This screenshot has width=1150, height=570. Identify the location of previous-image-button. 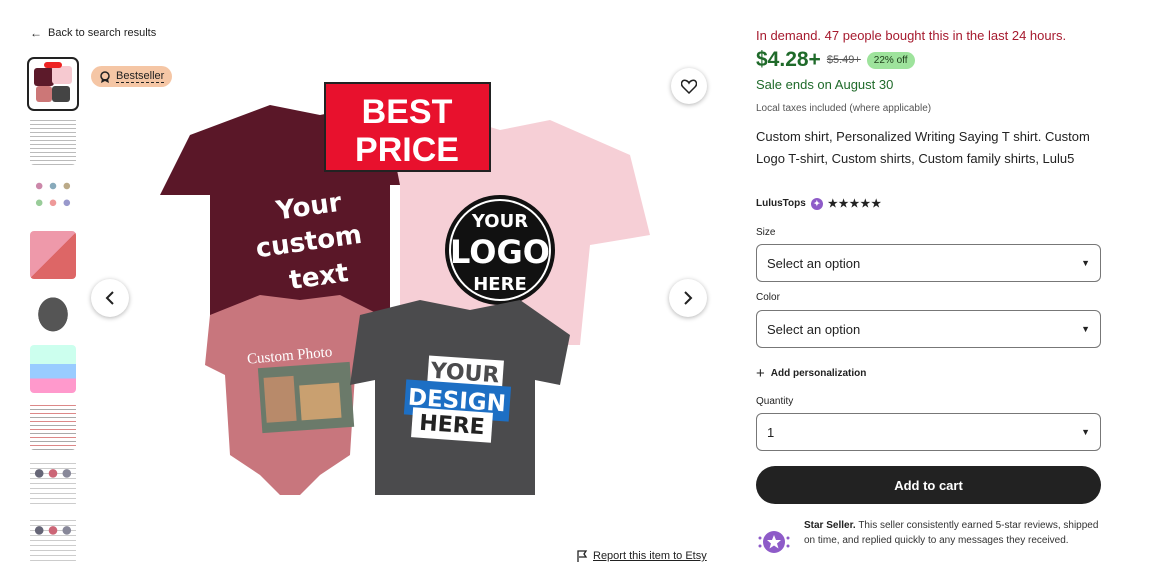
(110, 298).